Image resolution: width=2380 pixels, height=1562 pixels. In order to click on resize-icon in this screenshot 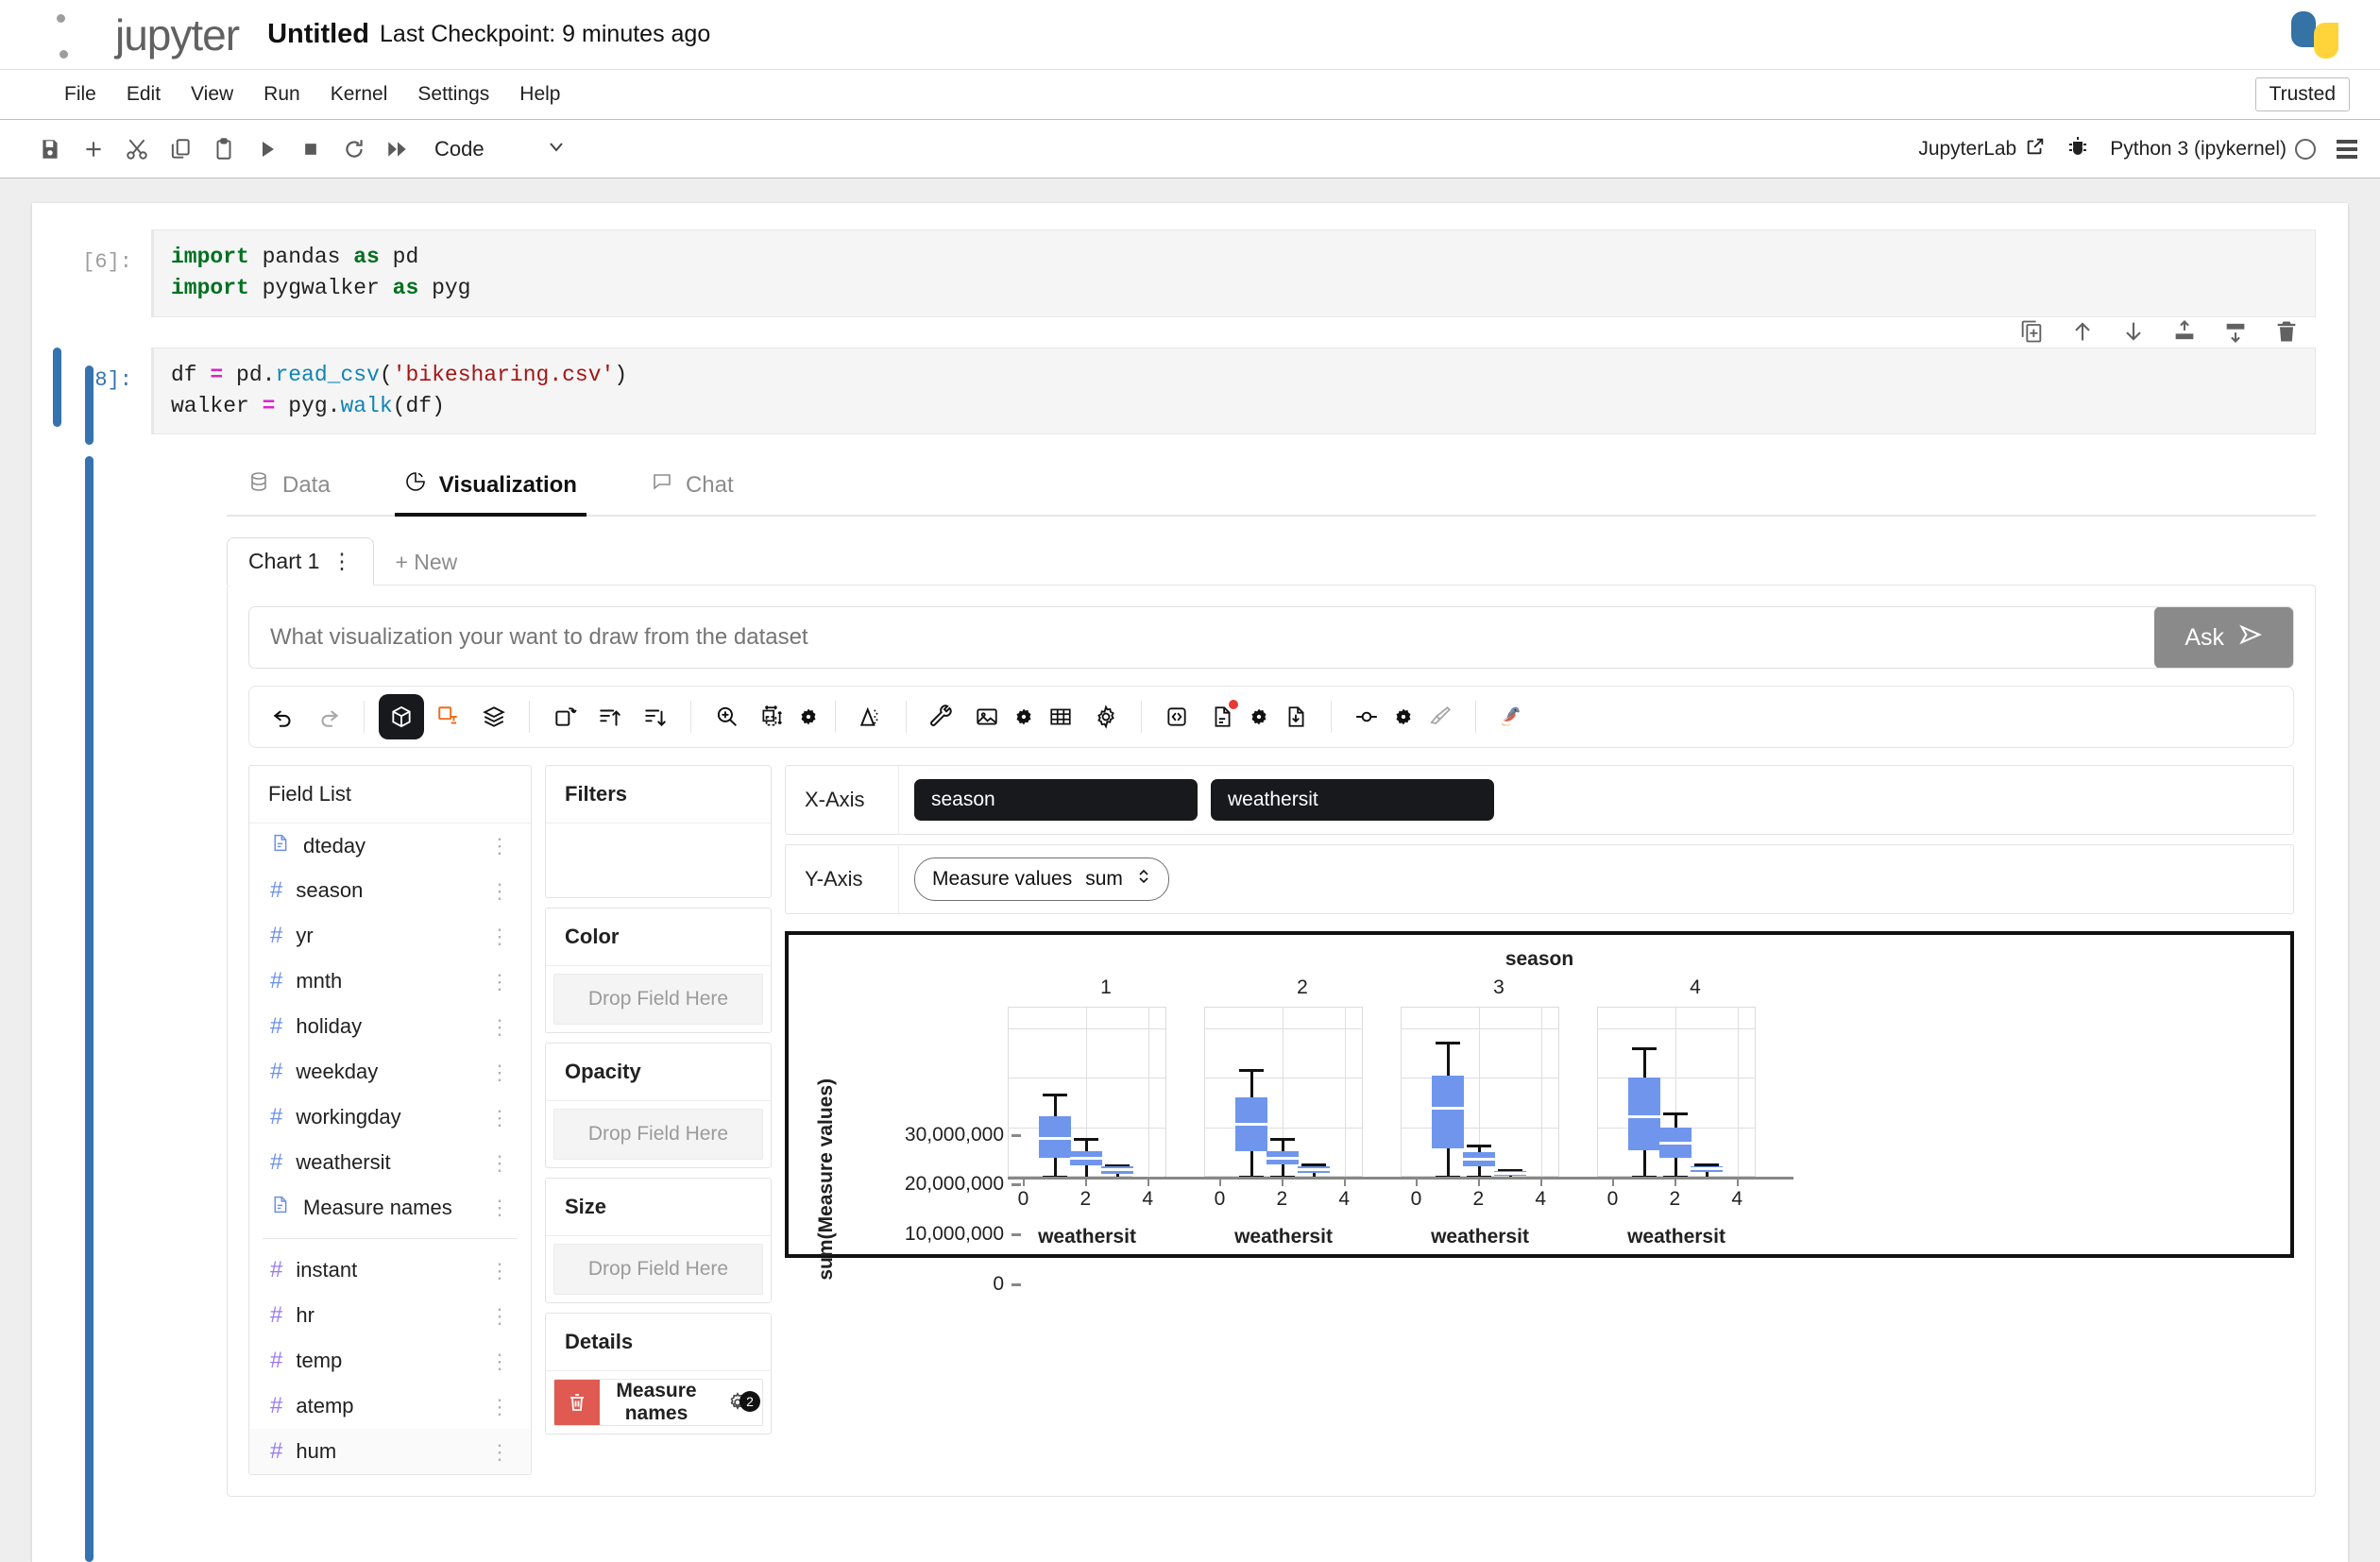, I will do `click(771, 717)`.